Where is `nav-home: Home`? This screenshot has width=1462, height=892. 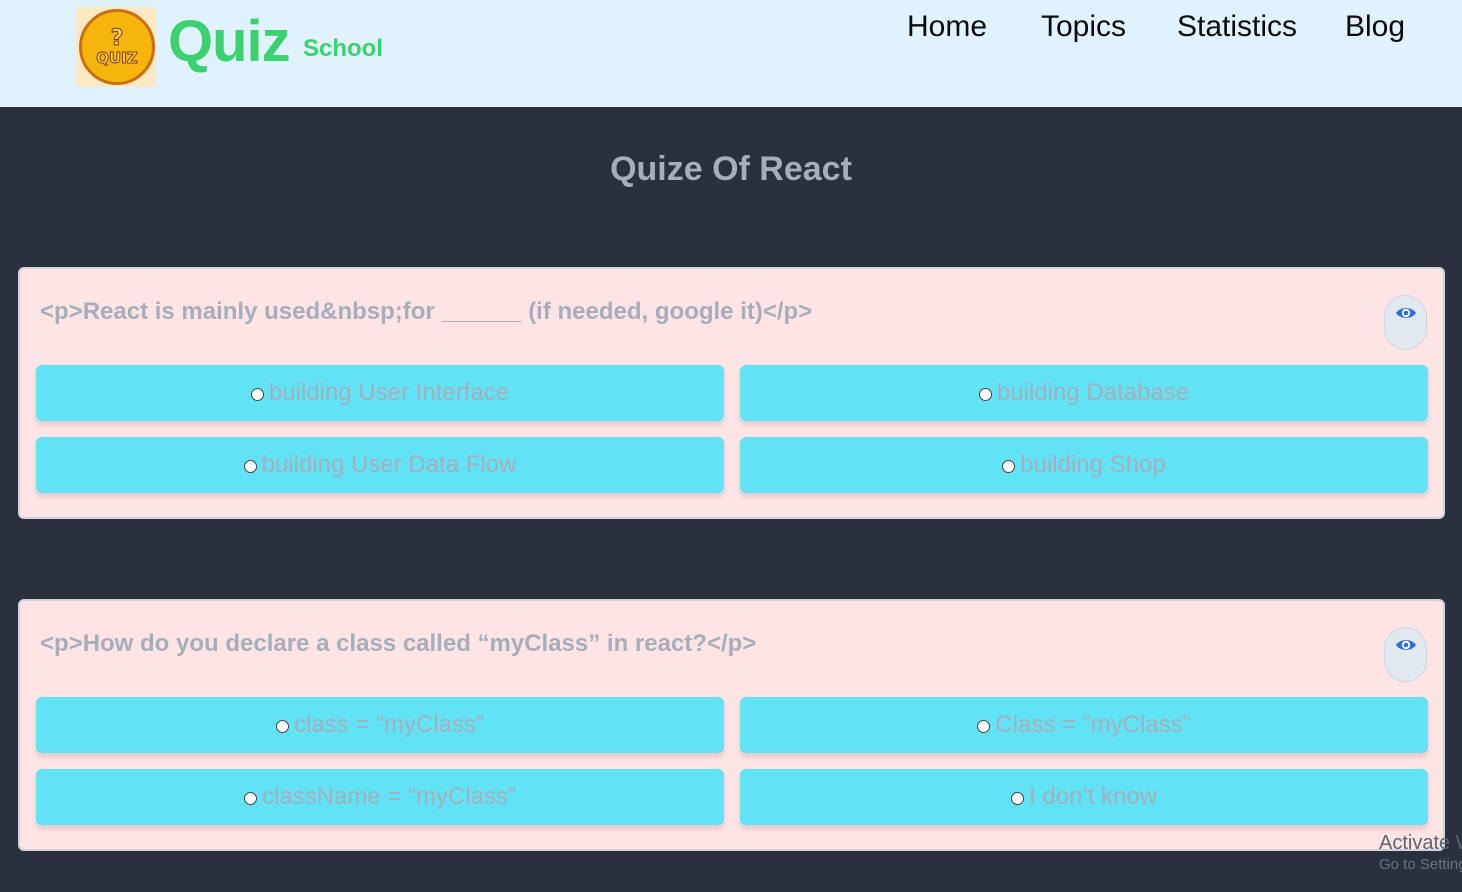 nav-home: Home is located at coordinates (947, 27).